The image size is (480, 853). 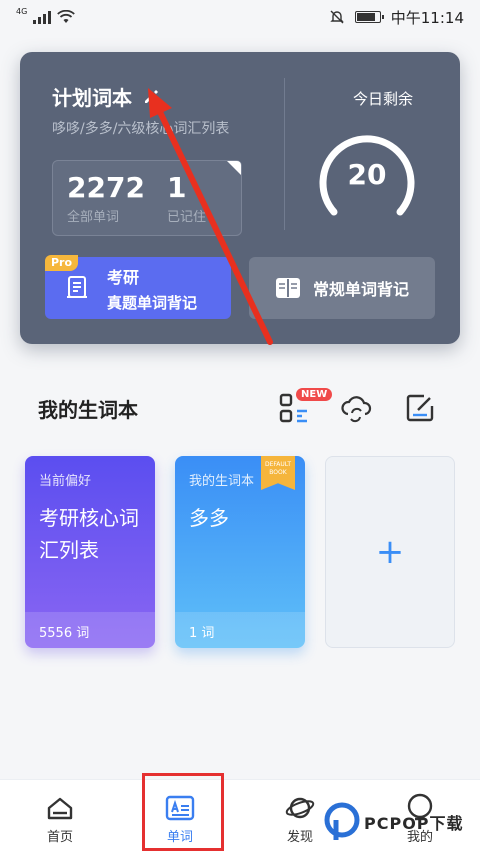 What do you see at coordinates (88, 410) in the screenshot?
I see `vocab-section-title: 我的生词本` at bounding box center [88, 410].